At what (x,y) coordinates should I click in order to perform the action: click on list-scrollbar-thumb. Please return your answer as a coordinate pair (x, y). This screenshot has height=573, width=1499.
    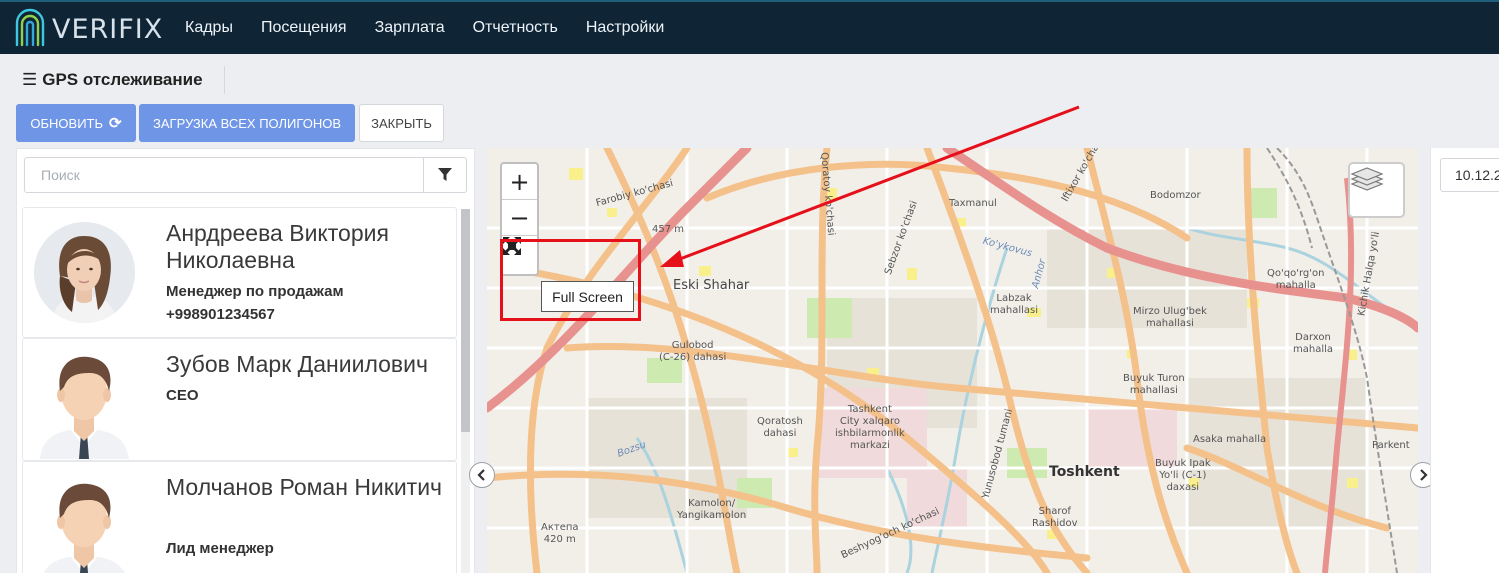
    Looking at the image, I should click on (465, 320).